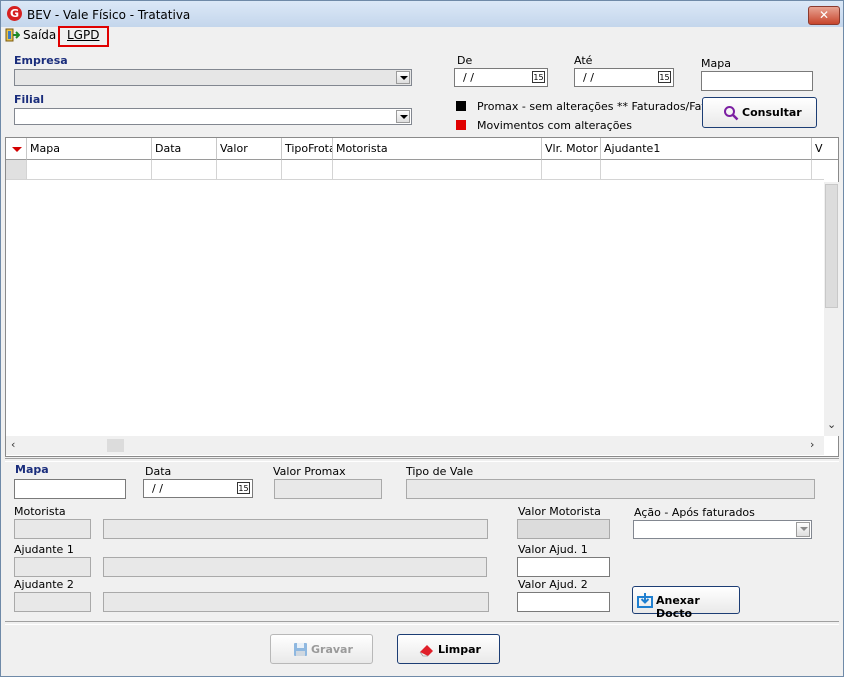  What do you see at coordinates (694, 512) in the screenshot?
I see `acao-label: Ação - Após faturados` at bounding box center [694, 512].